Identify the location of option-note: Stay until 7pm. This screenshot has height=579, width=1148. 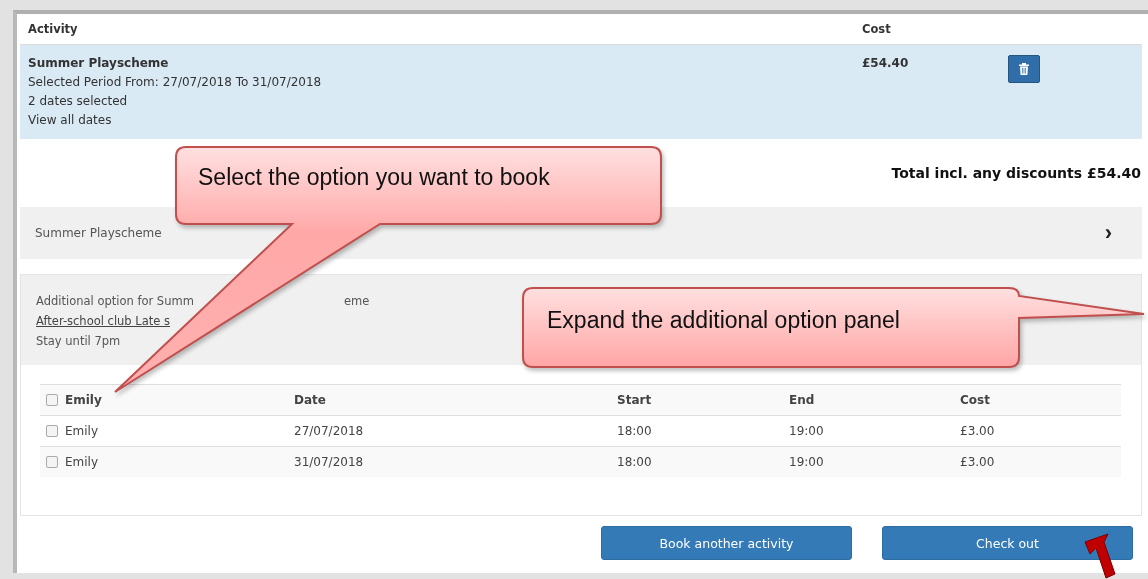
(79, 341).